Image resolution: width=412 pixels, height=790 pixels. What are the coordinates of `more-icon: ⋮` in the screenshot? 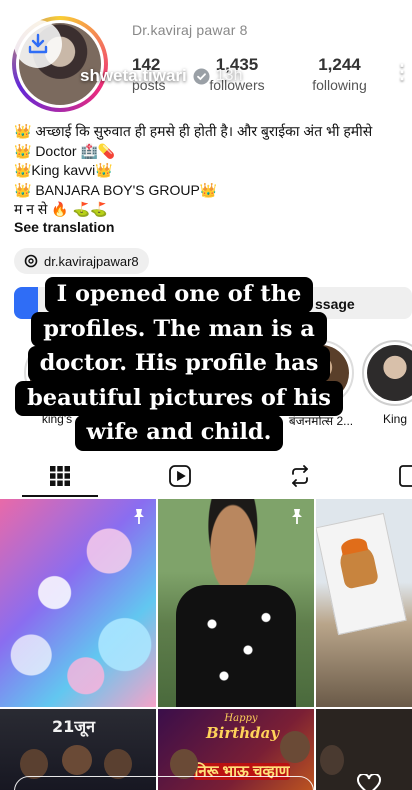 It's located at (402, 72).